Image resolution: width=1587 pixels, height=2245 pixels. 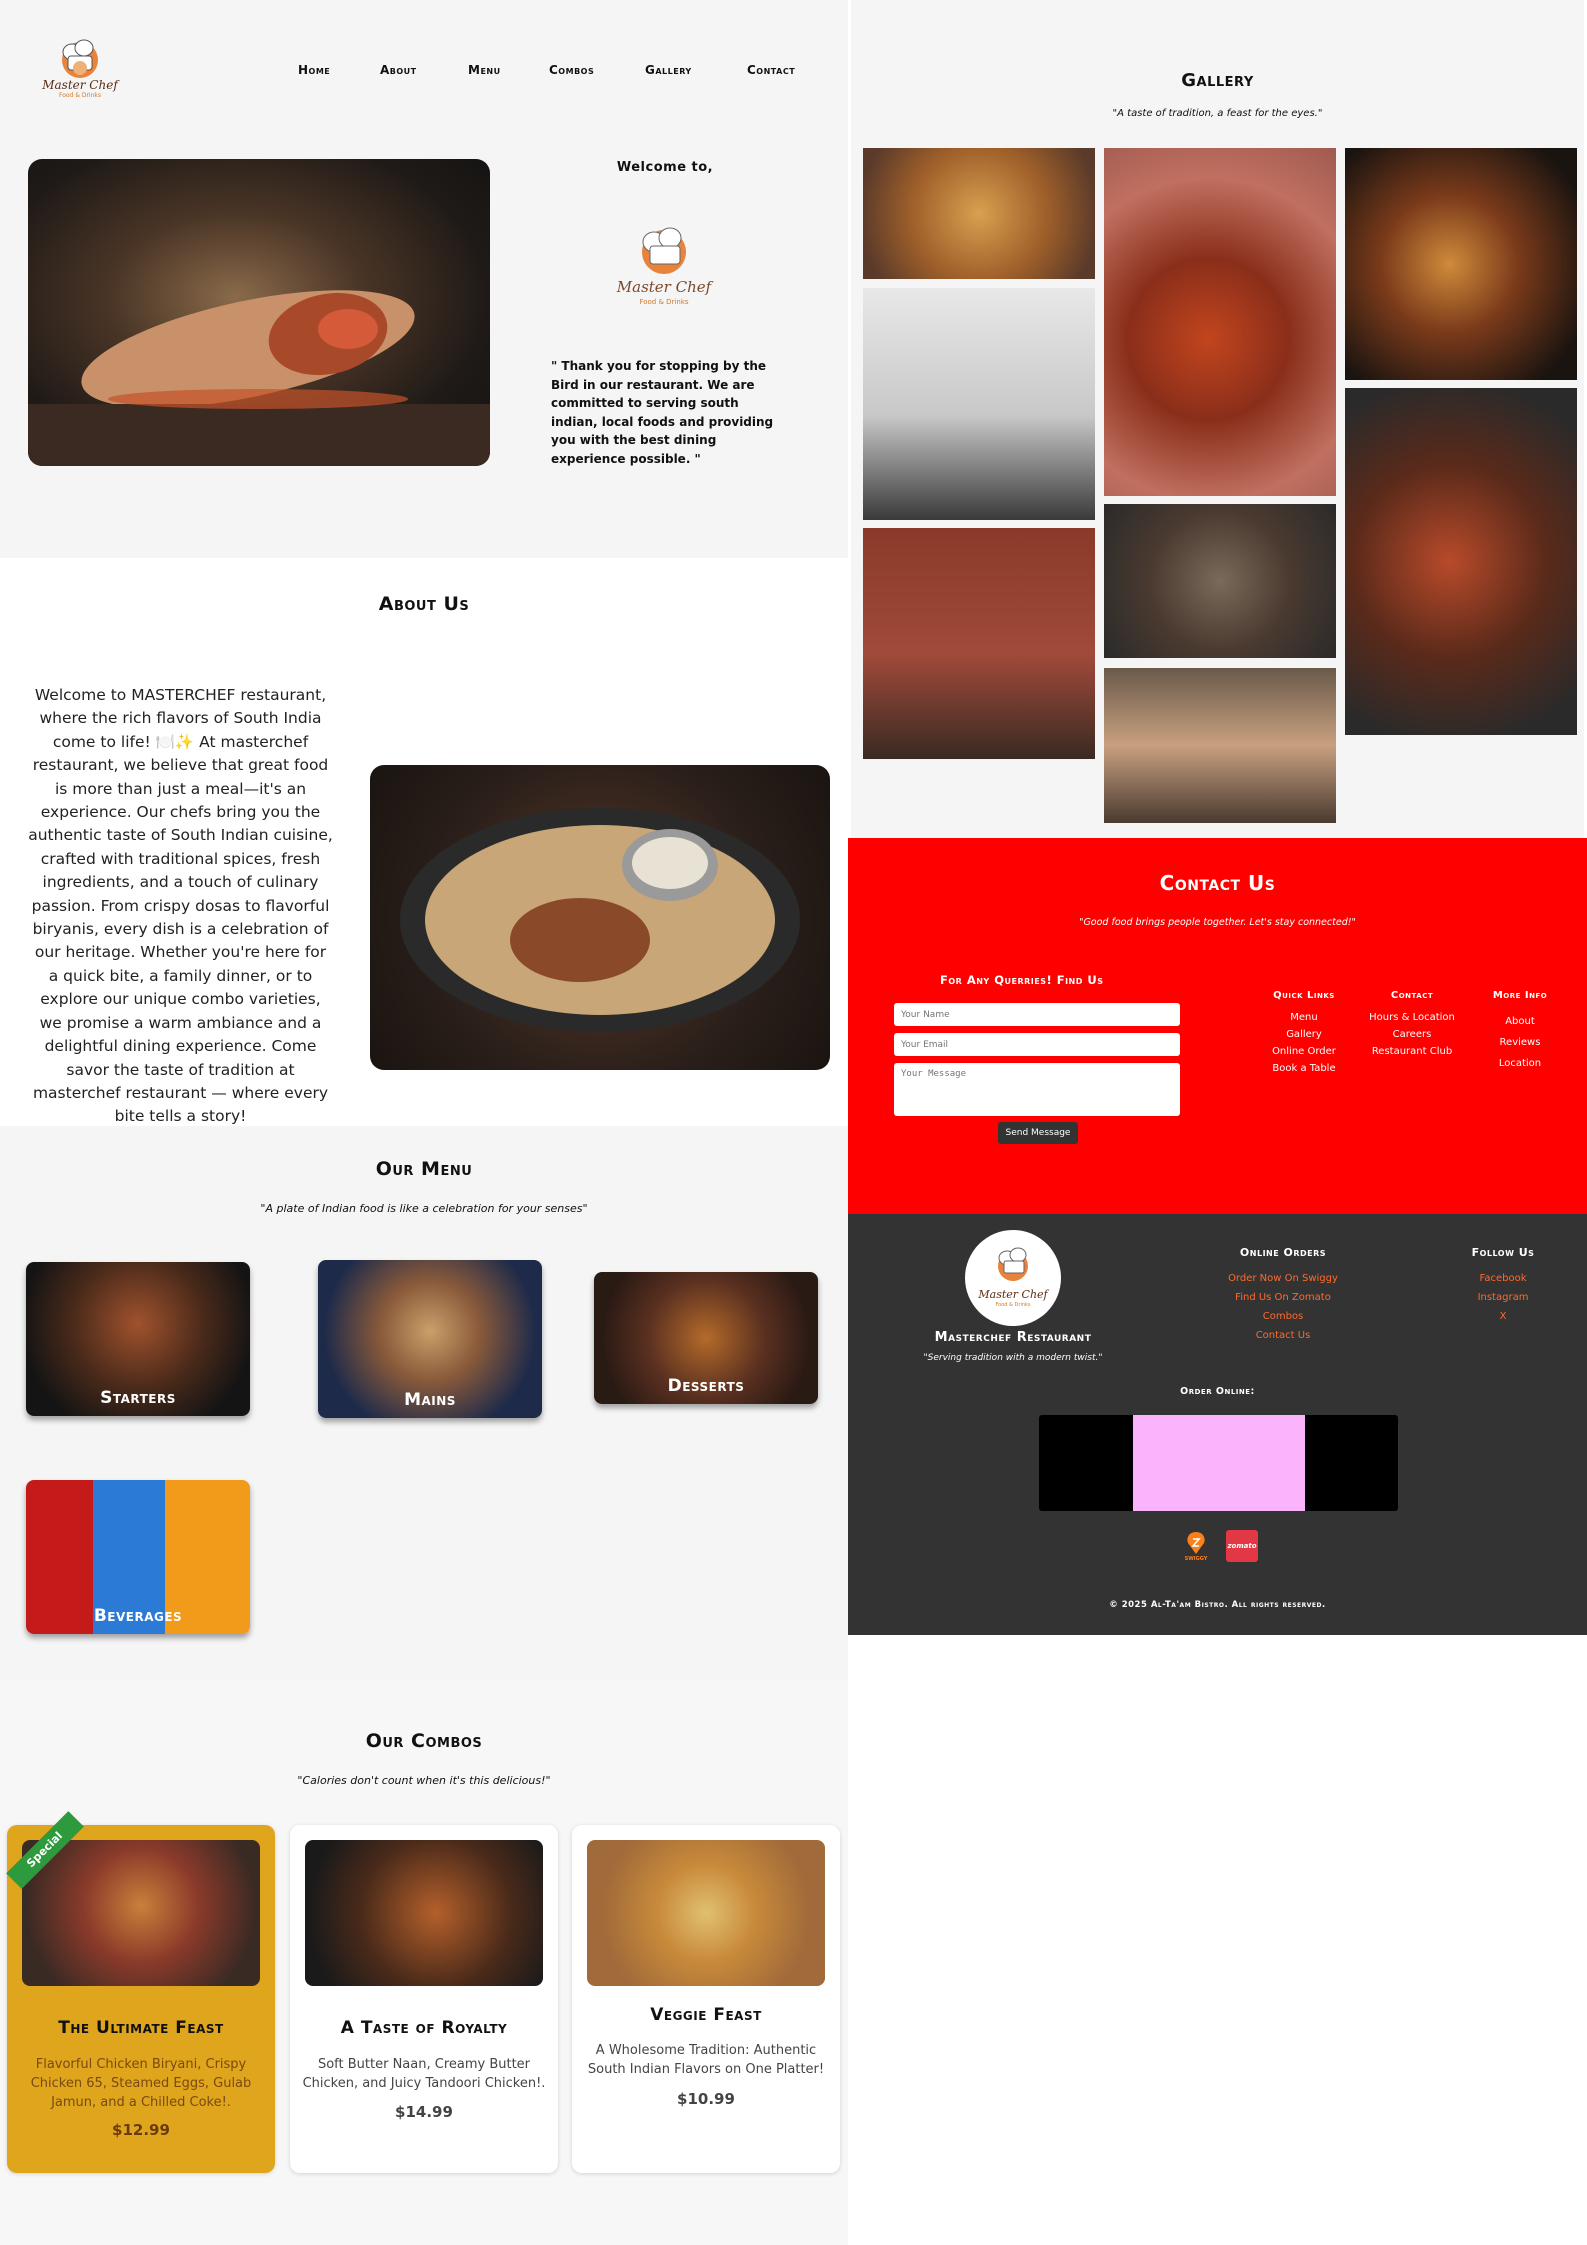 I want to click on quick-links-title: Quick Links, so click(x=1304, y=995).